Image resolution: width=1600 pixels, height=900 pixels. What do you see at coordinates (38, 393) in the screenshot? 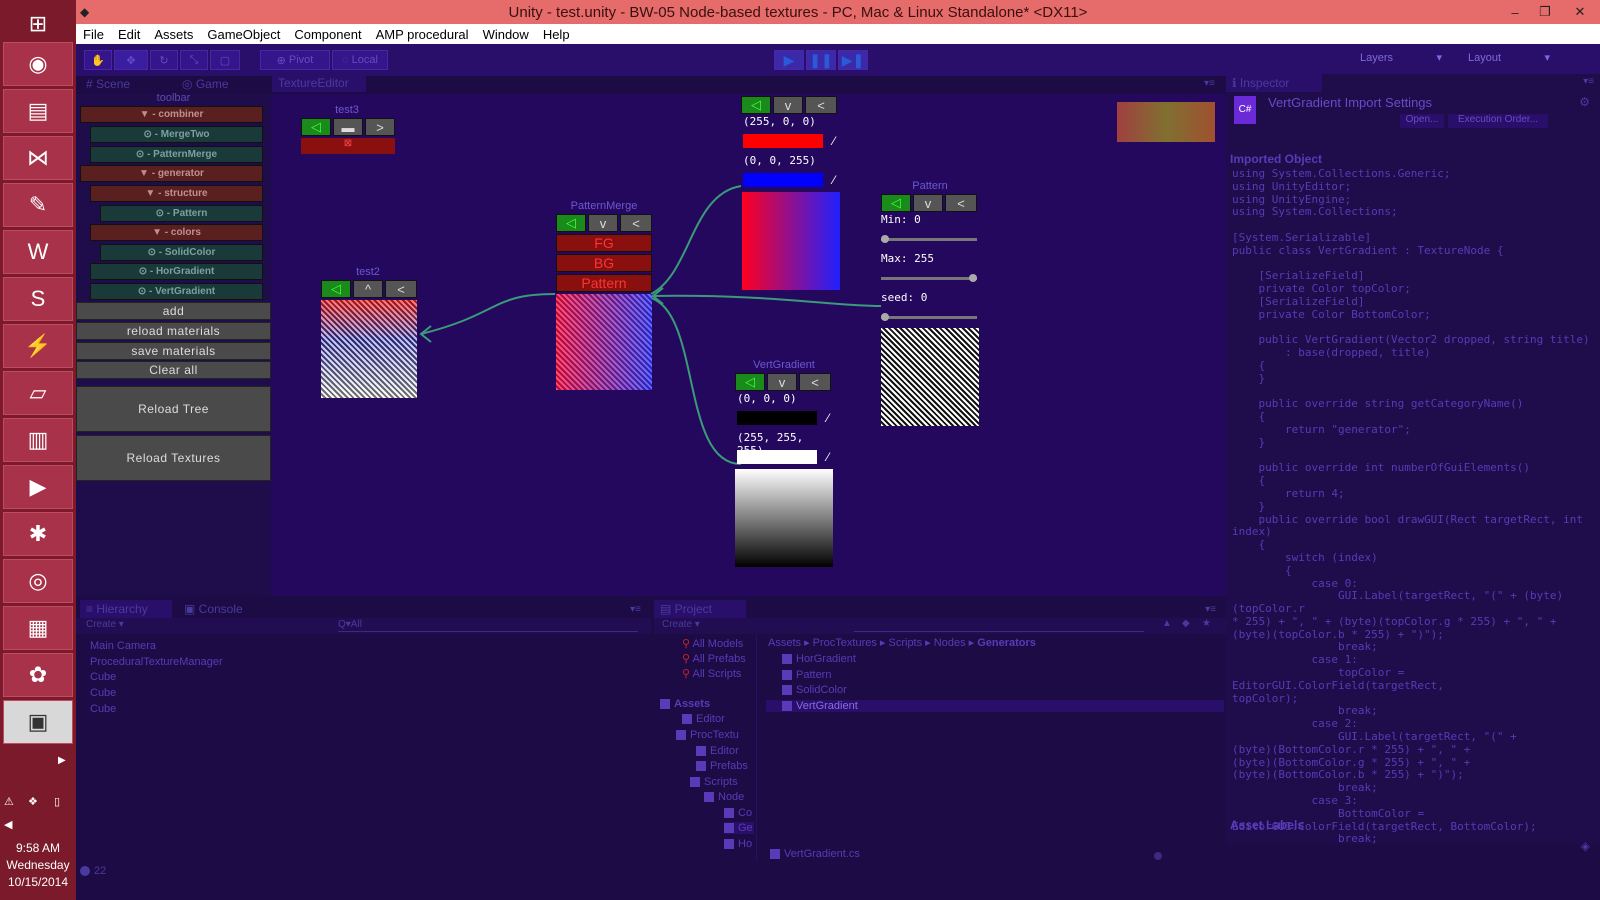
I see `notepad-icon: ▱` at bounding box center [38, 393].